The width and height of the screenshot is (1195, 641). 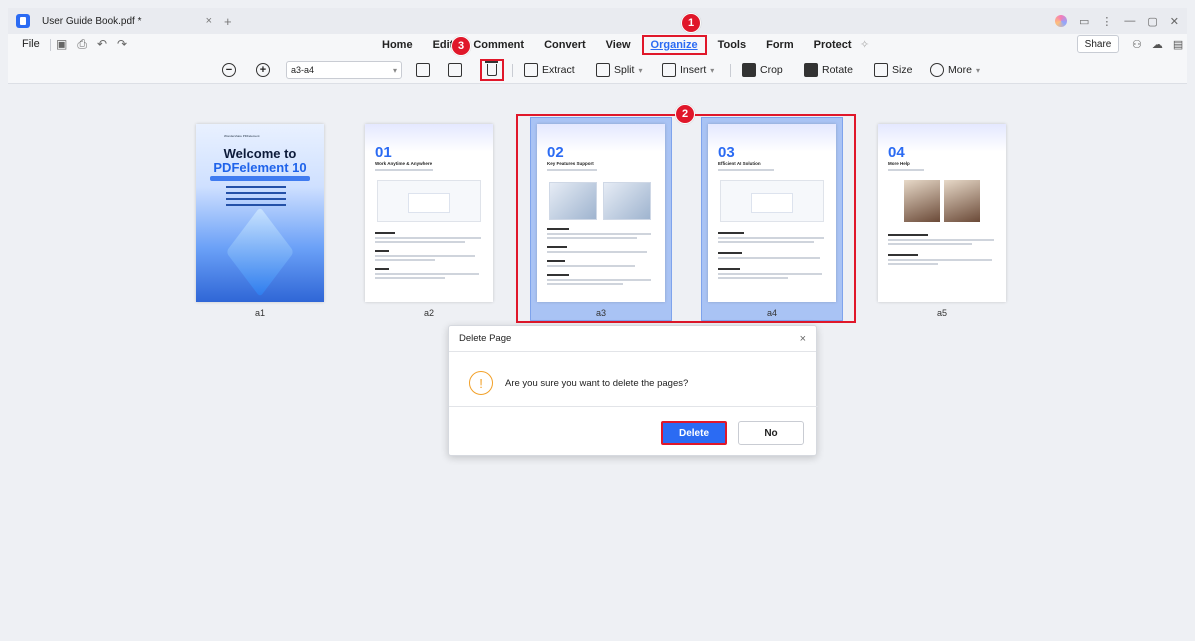 I want to click on delete-page-button, so click(x=492, y=70).